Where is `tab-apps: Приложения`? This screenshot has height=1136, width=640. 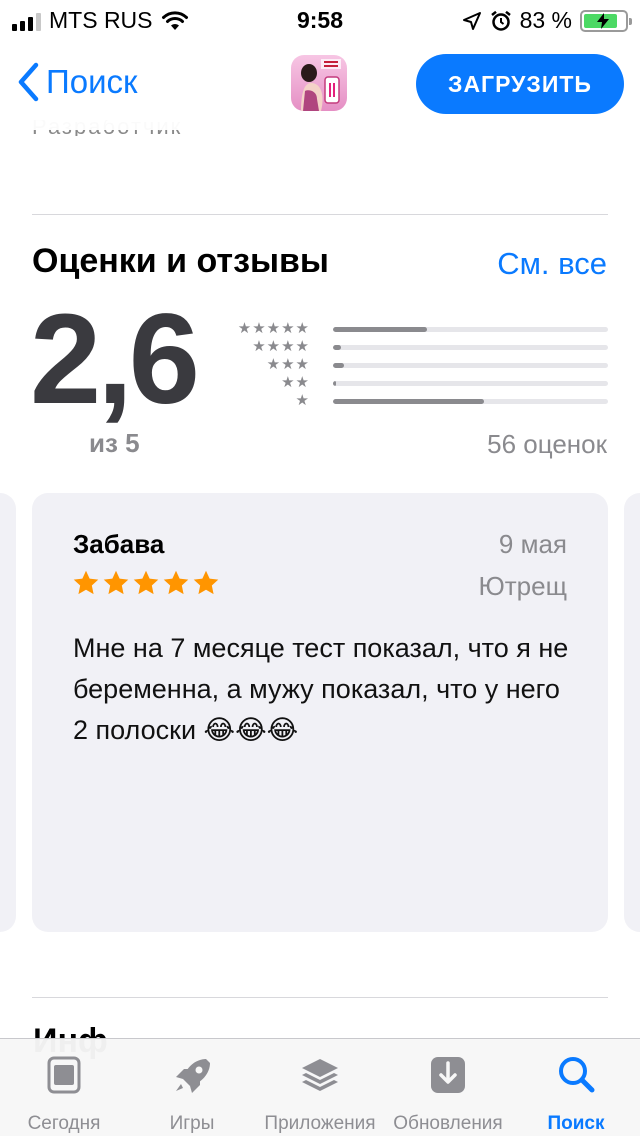
tab-apps: Приложения is located at coordinates (320, 1087).